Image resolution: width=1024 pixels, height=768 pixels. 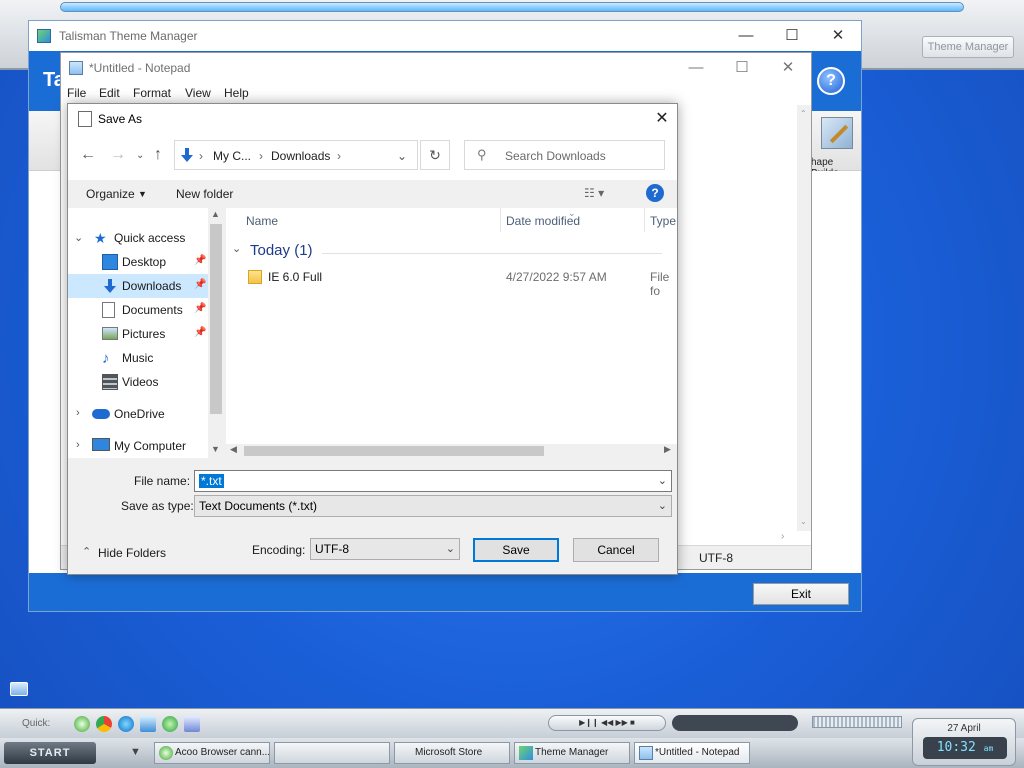 I want to click on volume-slider, so click(x=857, y=722).